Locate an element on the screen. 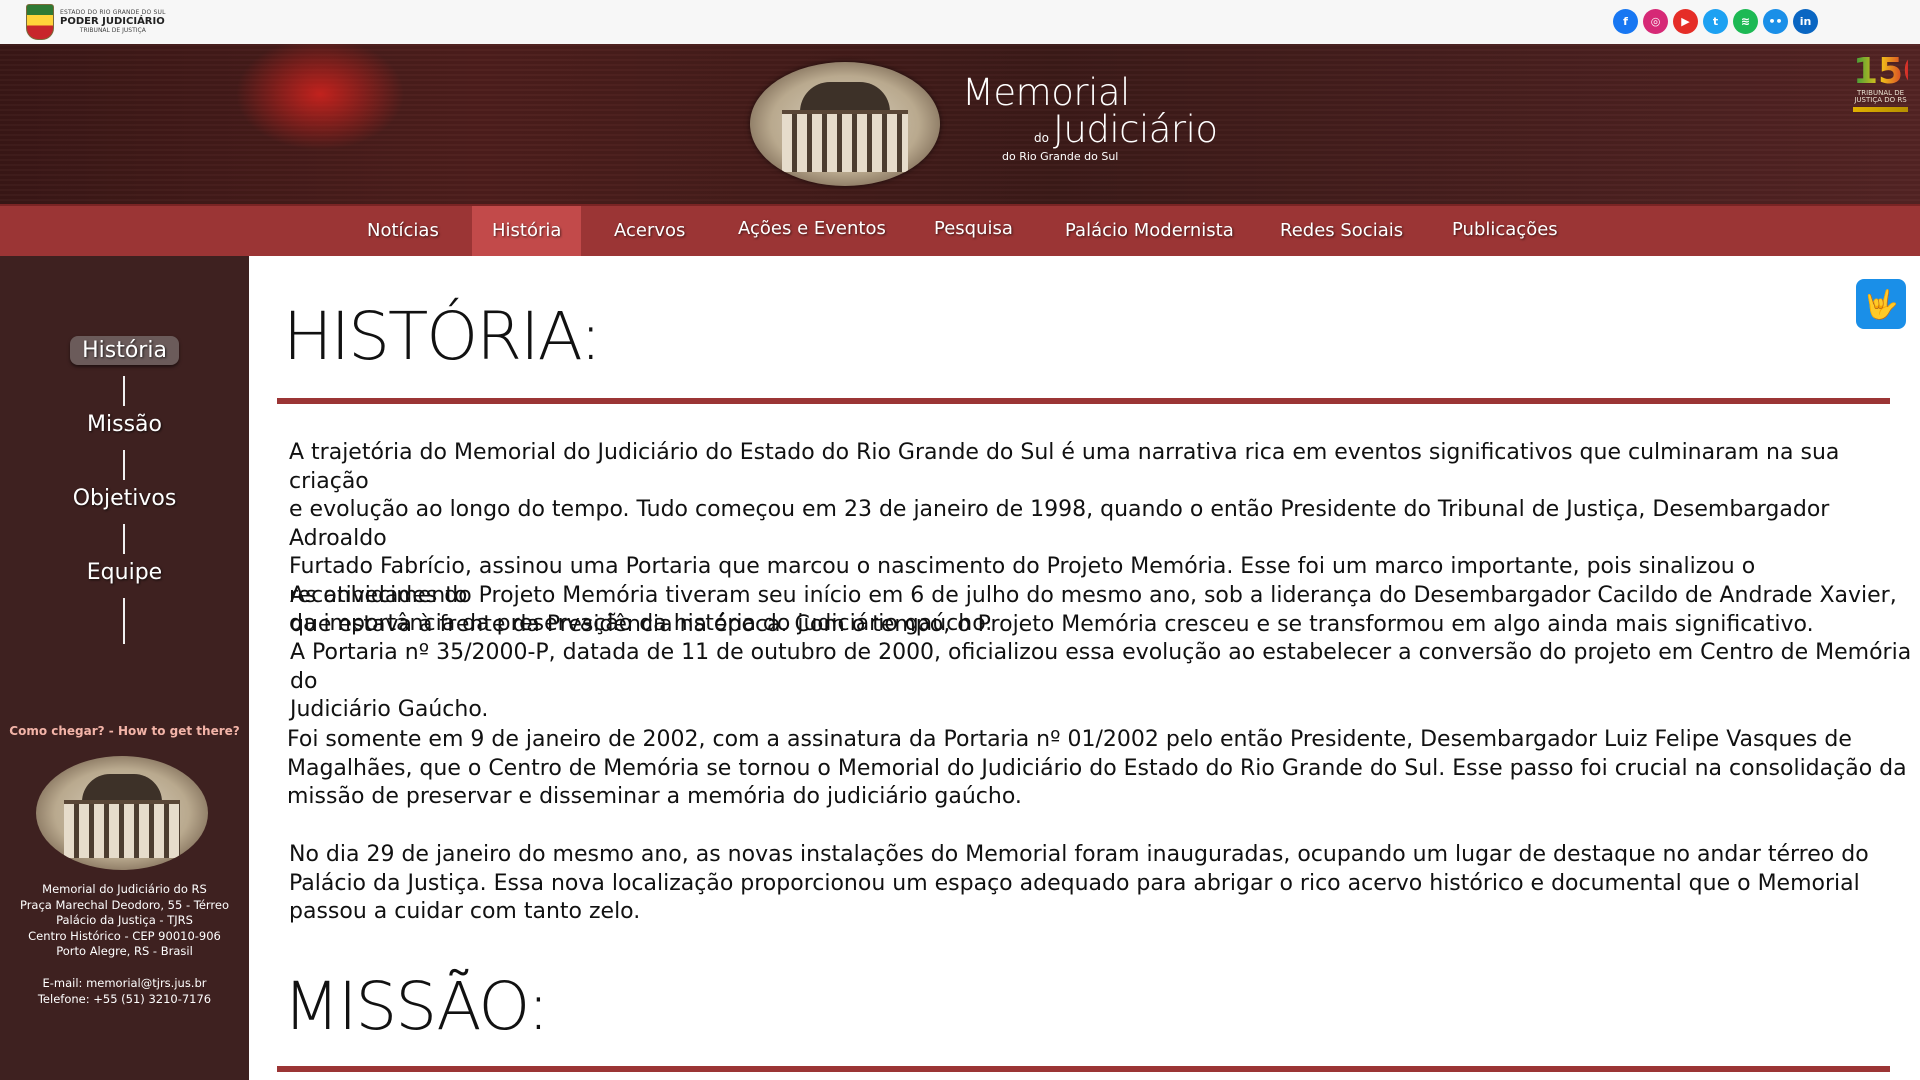 This screenshot has width=1920, height=1080. how-to-get-there-link: Como chegar? - How to get there? is located at coordinates (124, 731).